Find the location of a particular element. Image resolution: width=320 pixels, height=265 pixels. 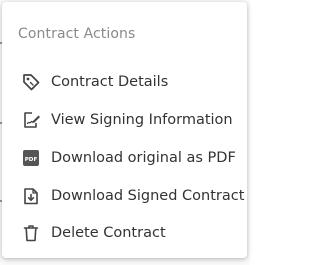

menu-item-label: Contract Details is located at coordinates (110, 82).